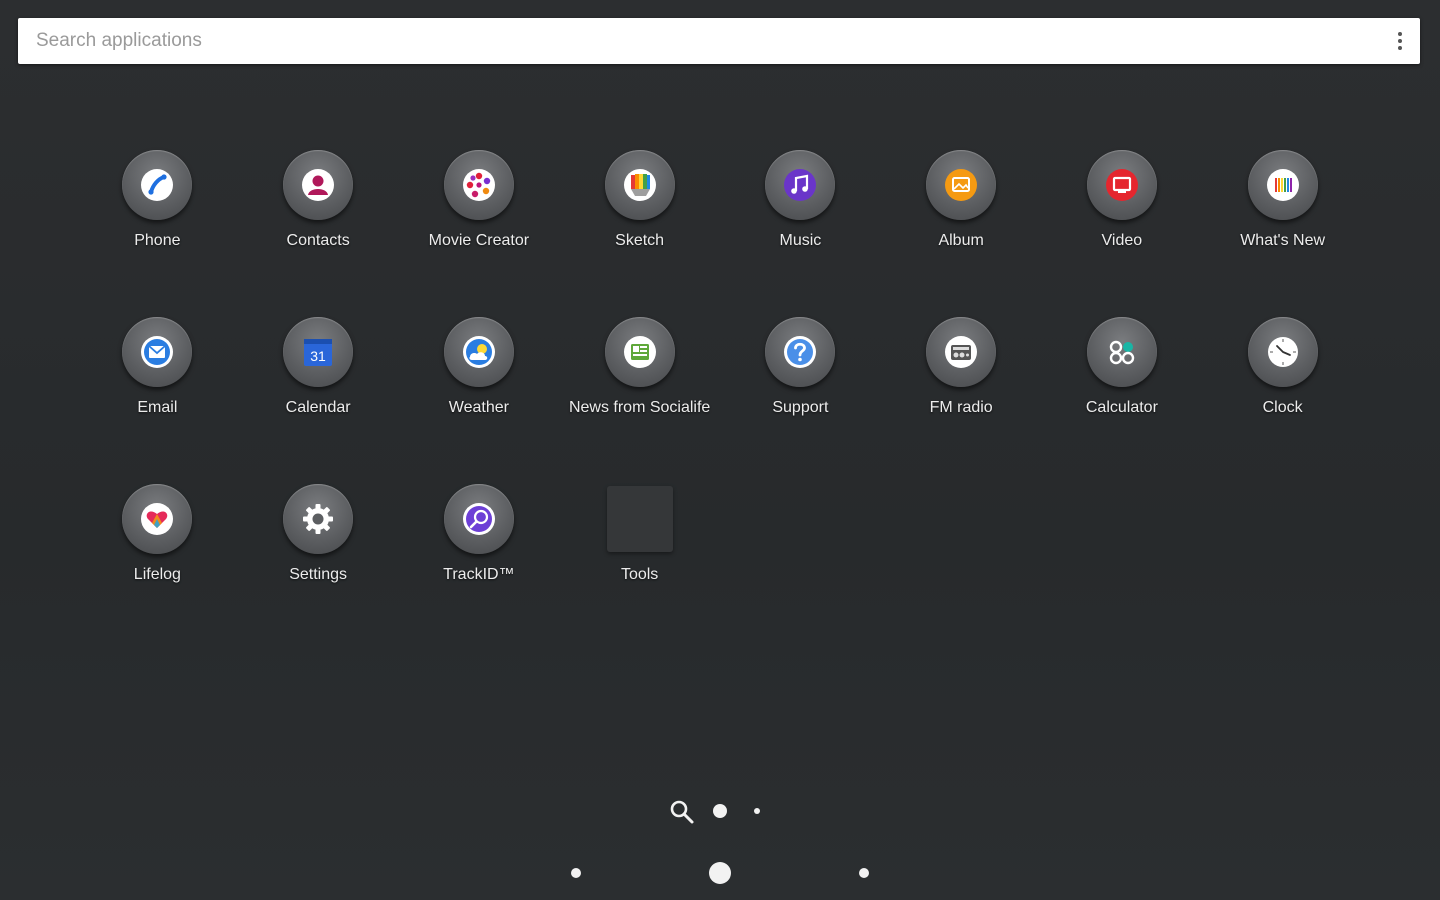  Describe the element at coordinates (478, 519) in the screenshot. I see `trackid-icon` at that location.